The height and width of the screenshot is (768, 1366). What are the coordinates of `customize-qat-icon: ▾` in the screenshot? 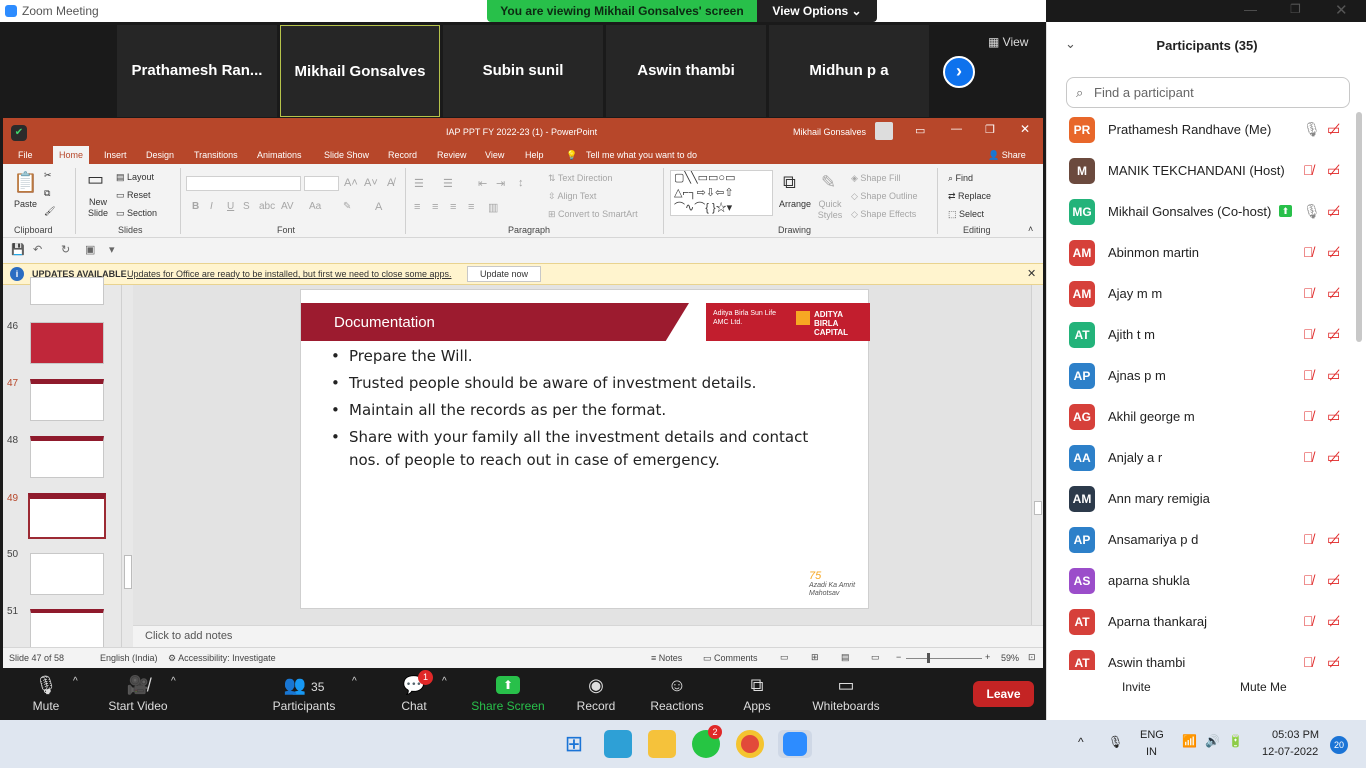 It's located at (112, 249).